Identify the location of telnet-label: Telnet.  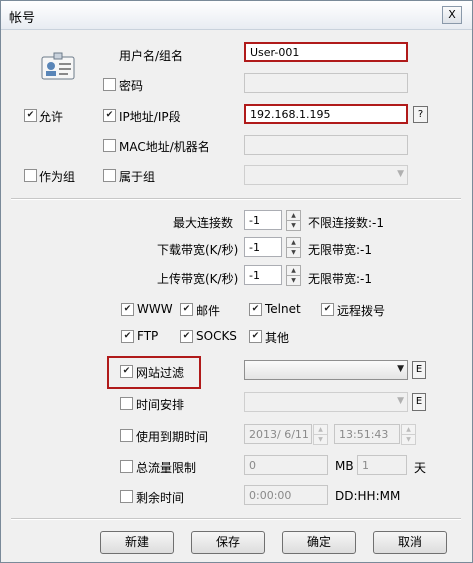
(283, 309).